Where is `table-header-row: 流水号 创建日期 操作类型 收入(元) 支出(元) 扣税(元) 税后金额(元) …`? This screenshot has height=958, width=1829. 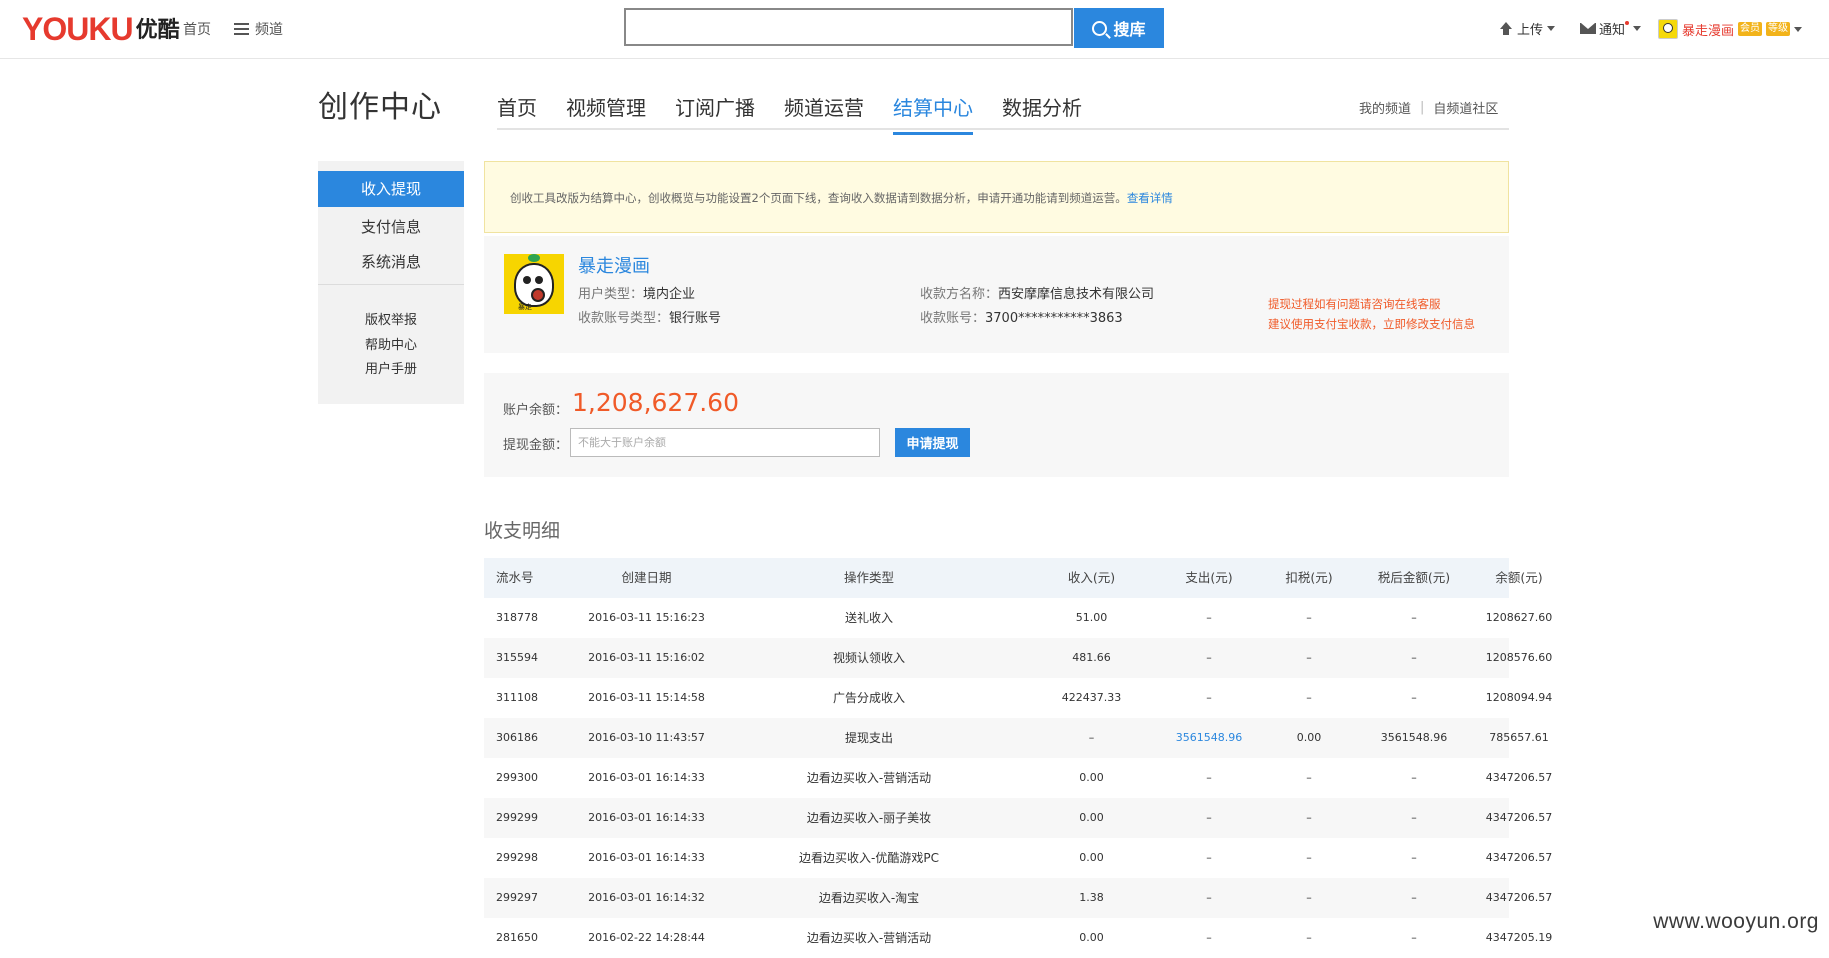
table-header-row: 流水号 创建日期 操作类型 收入(元) 支出(元) 扣税(元) 税后金额(元) … is located at coordinates (1013, 578).